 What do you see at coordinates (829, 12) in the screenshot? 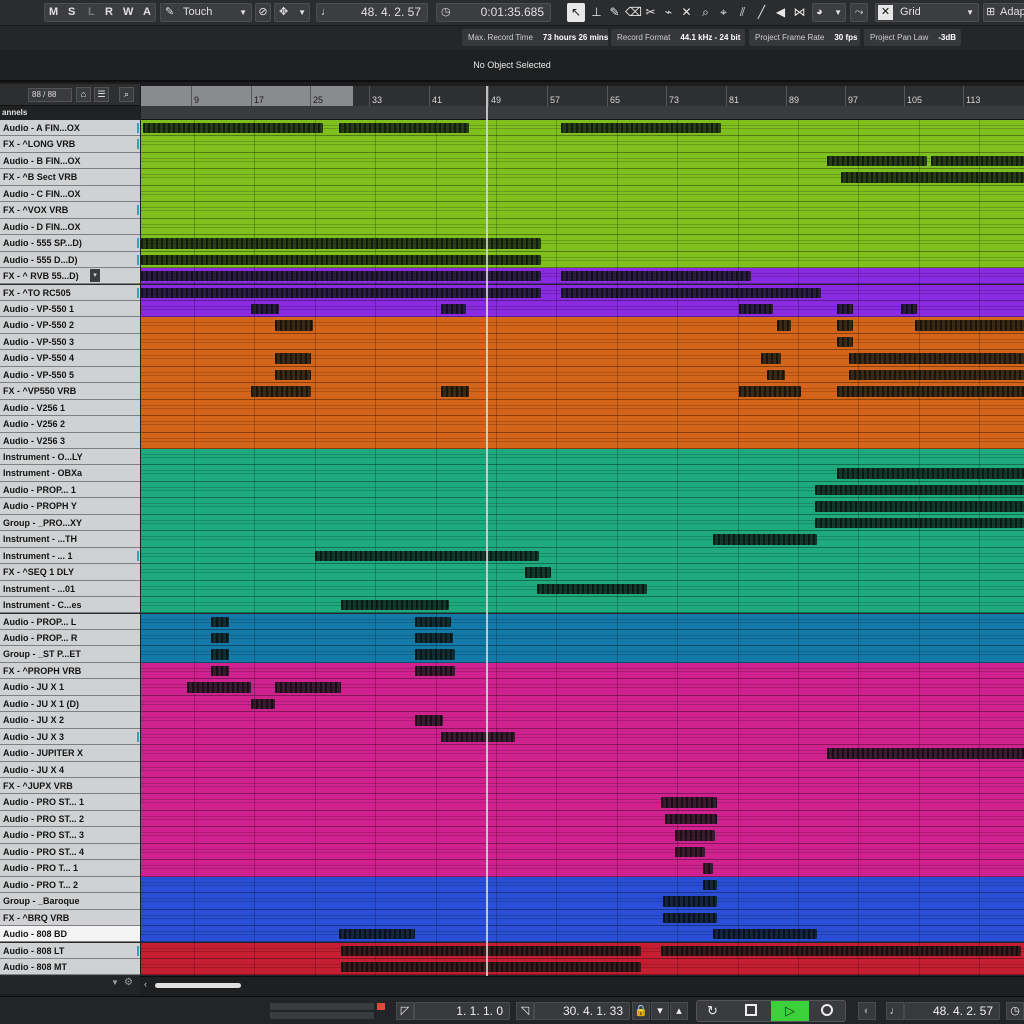
I see `color-tool-select: ◕ ▼` at bounding box center [829, 12].